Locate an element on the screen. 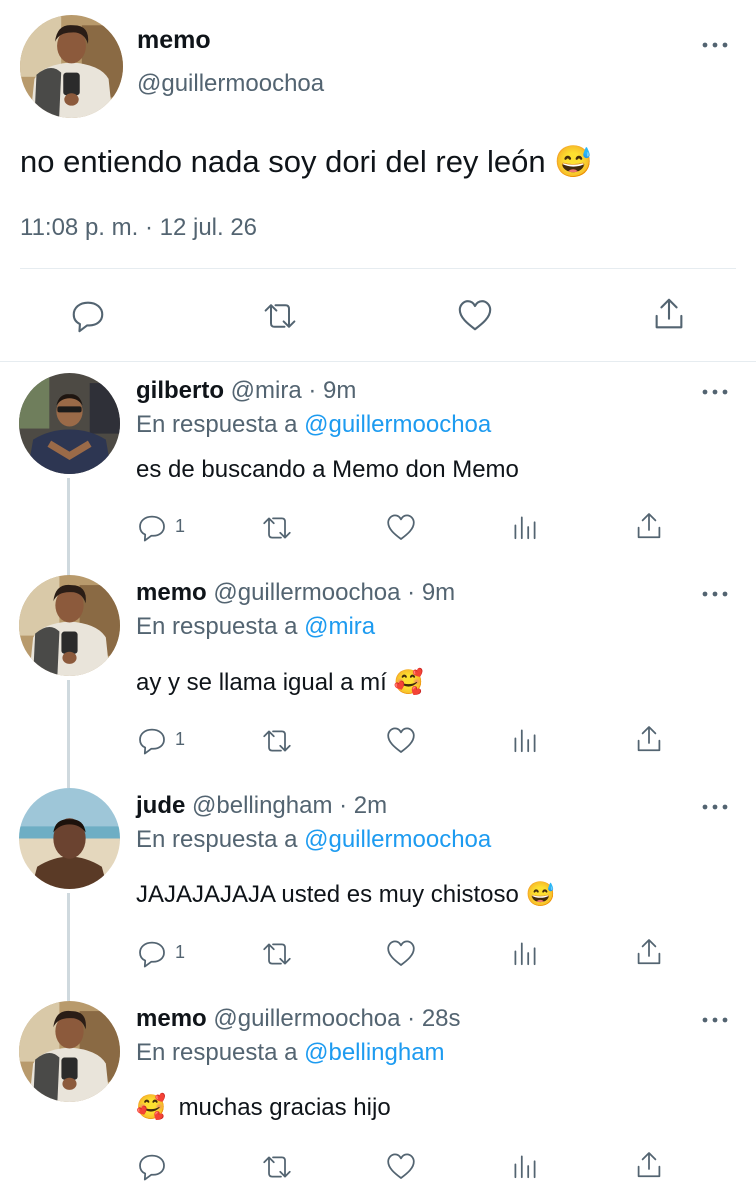 The width and height of the screenshot is (756, 1200). tweet-text: no entiendo nada soy dori del rey león 😅 is located at coordinates (306, 161).